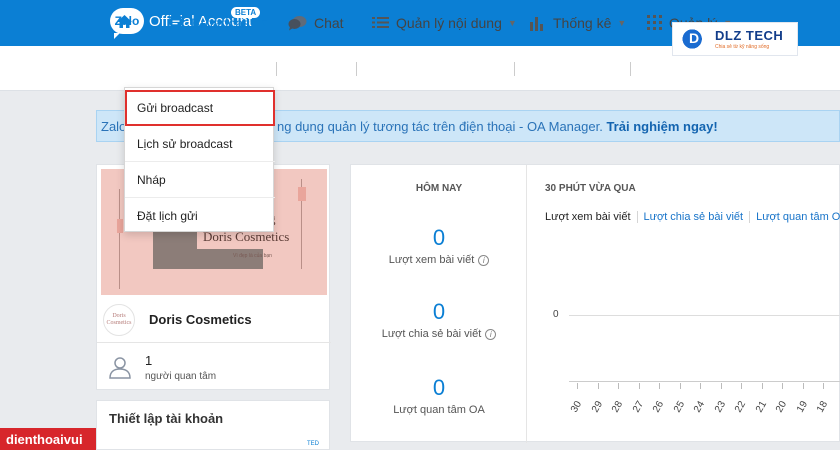 The height and width of the screenshot is (450, 840). Describe the element at coordinates (590, 188) in the screenshot. I see `recent-heading: 30 PHÚT VỪA QUA` at that location.